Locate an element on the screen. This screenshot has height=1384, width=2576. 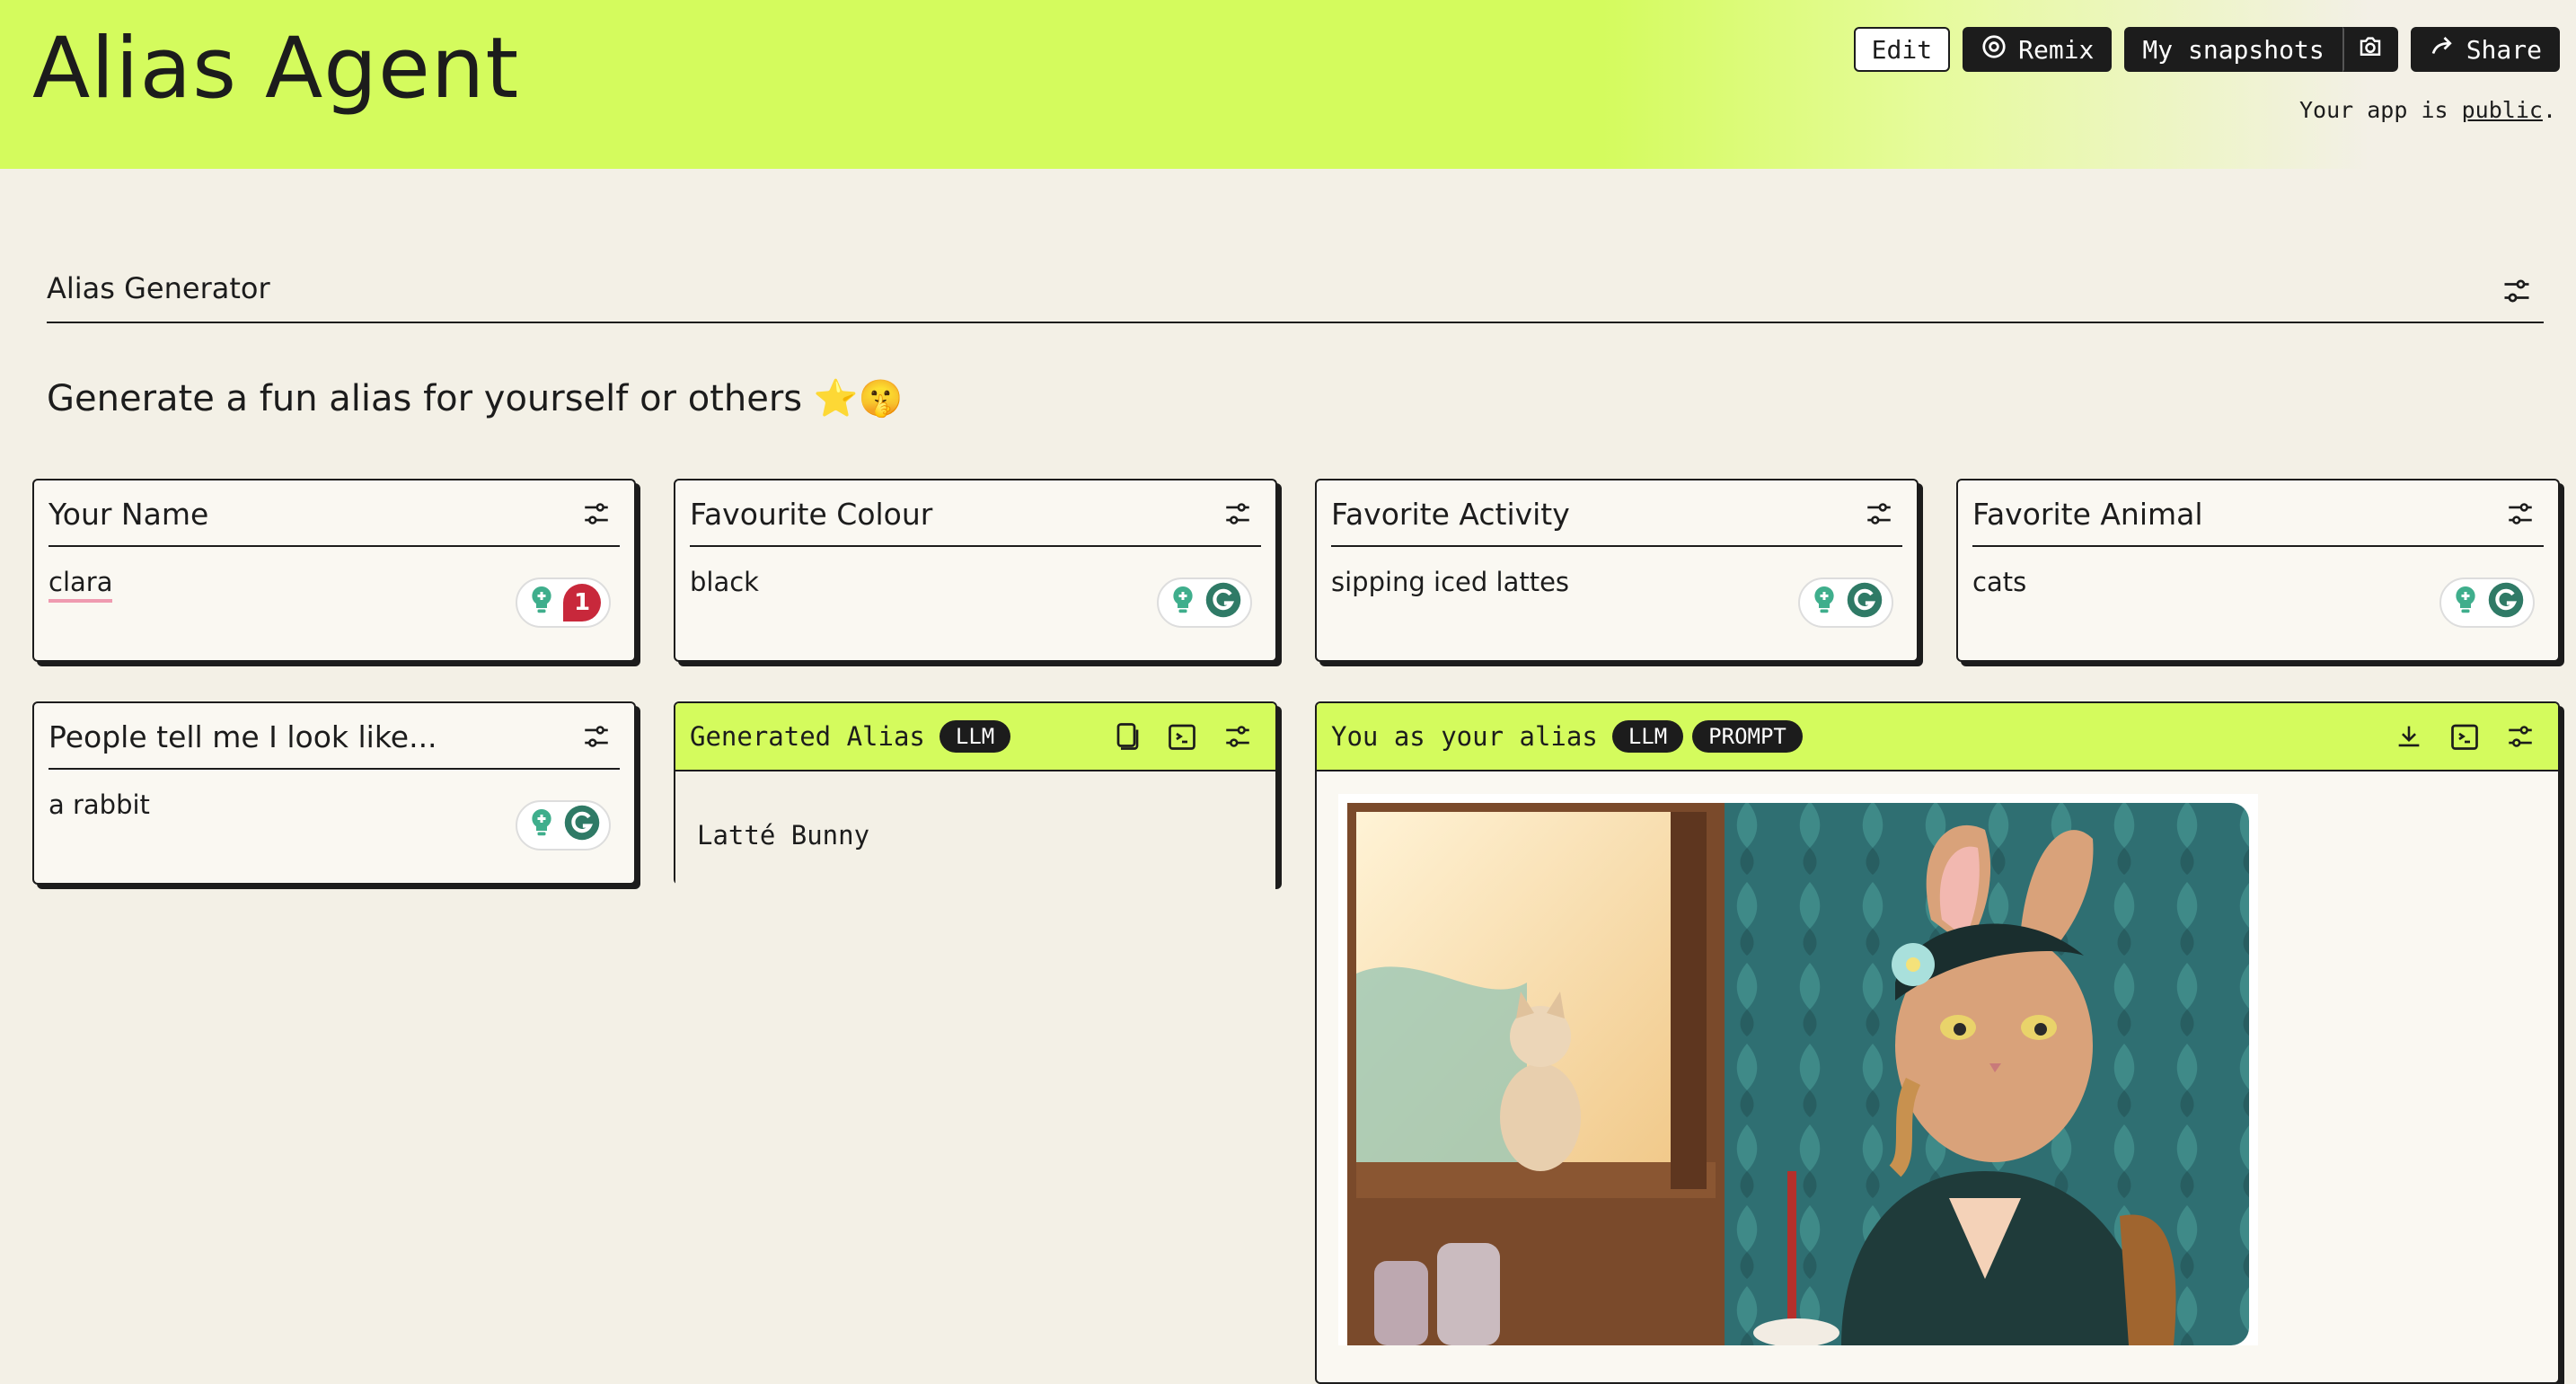
remix-button: Remix is located at coordinates (2038, 49).